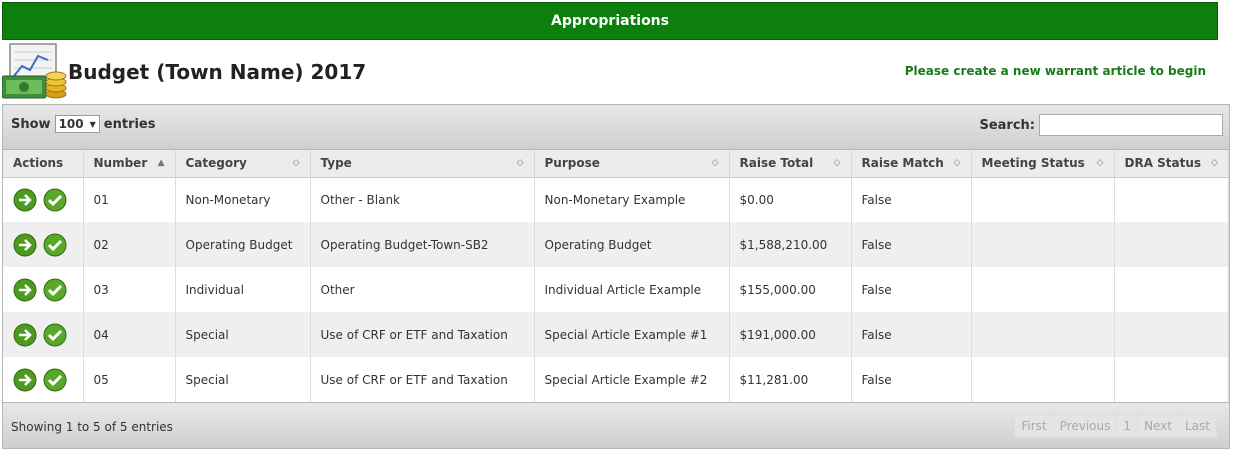  Describe the element at coordinates (243, 164) in the screenshot. I see `col-category: Category ◇` at that location.